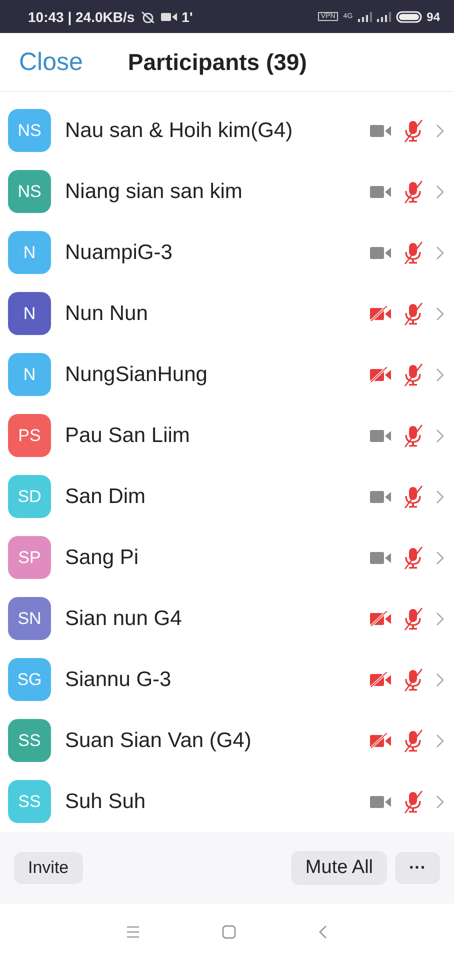 This screenshot has width=454, height=960. I want to click on menu-icon, so click(133, 932).